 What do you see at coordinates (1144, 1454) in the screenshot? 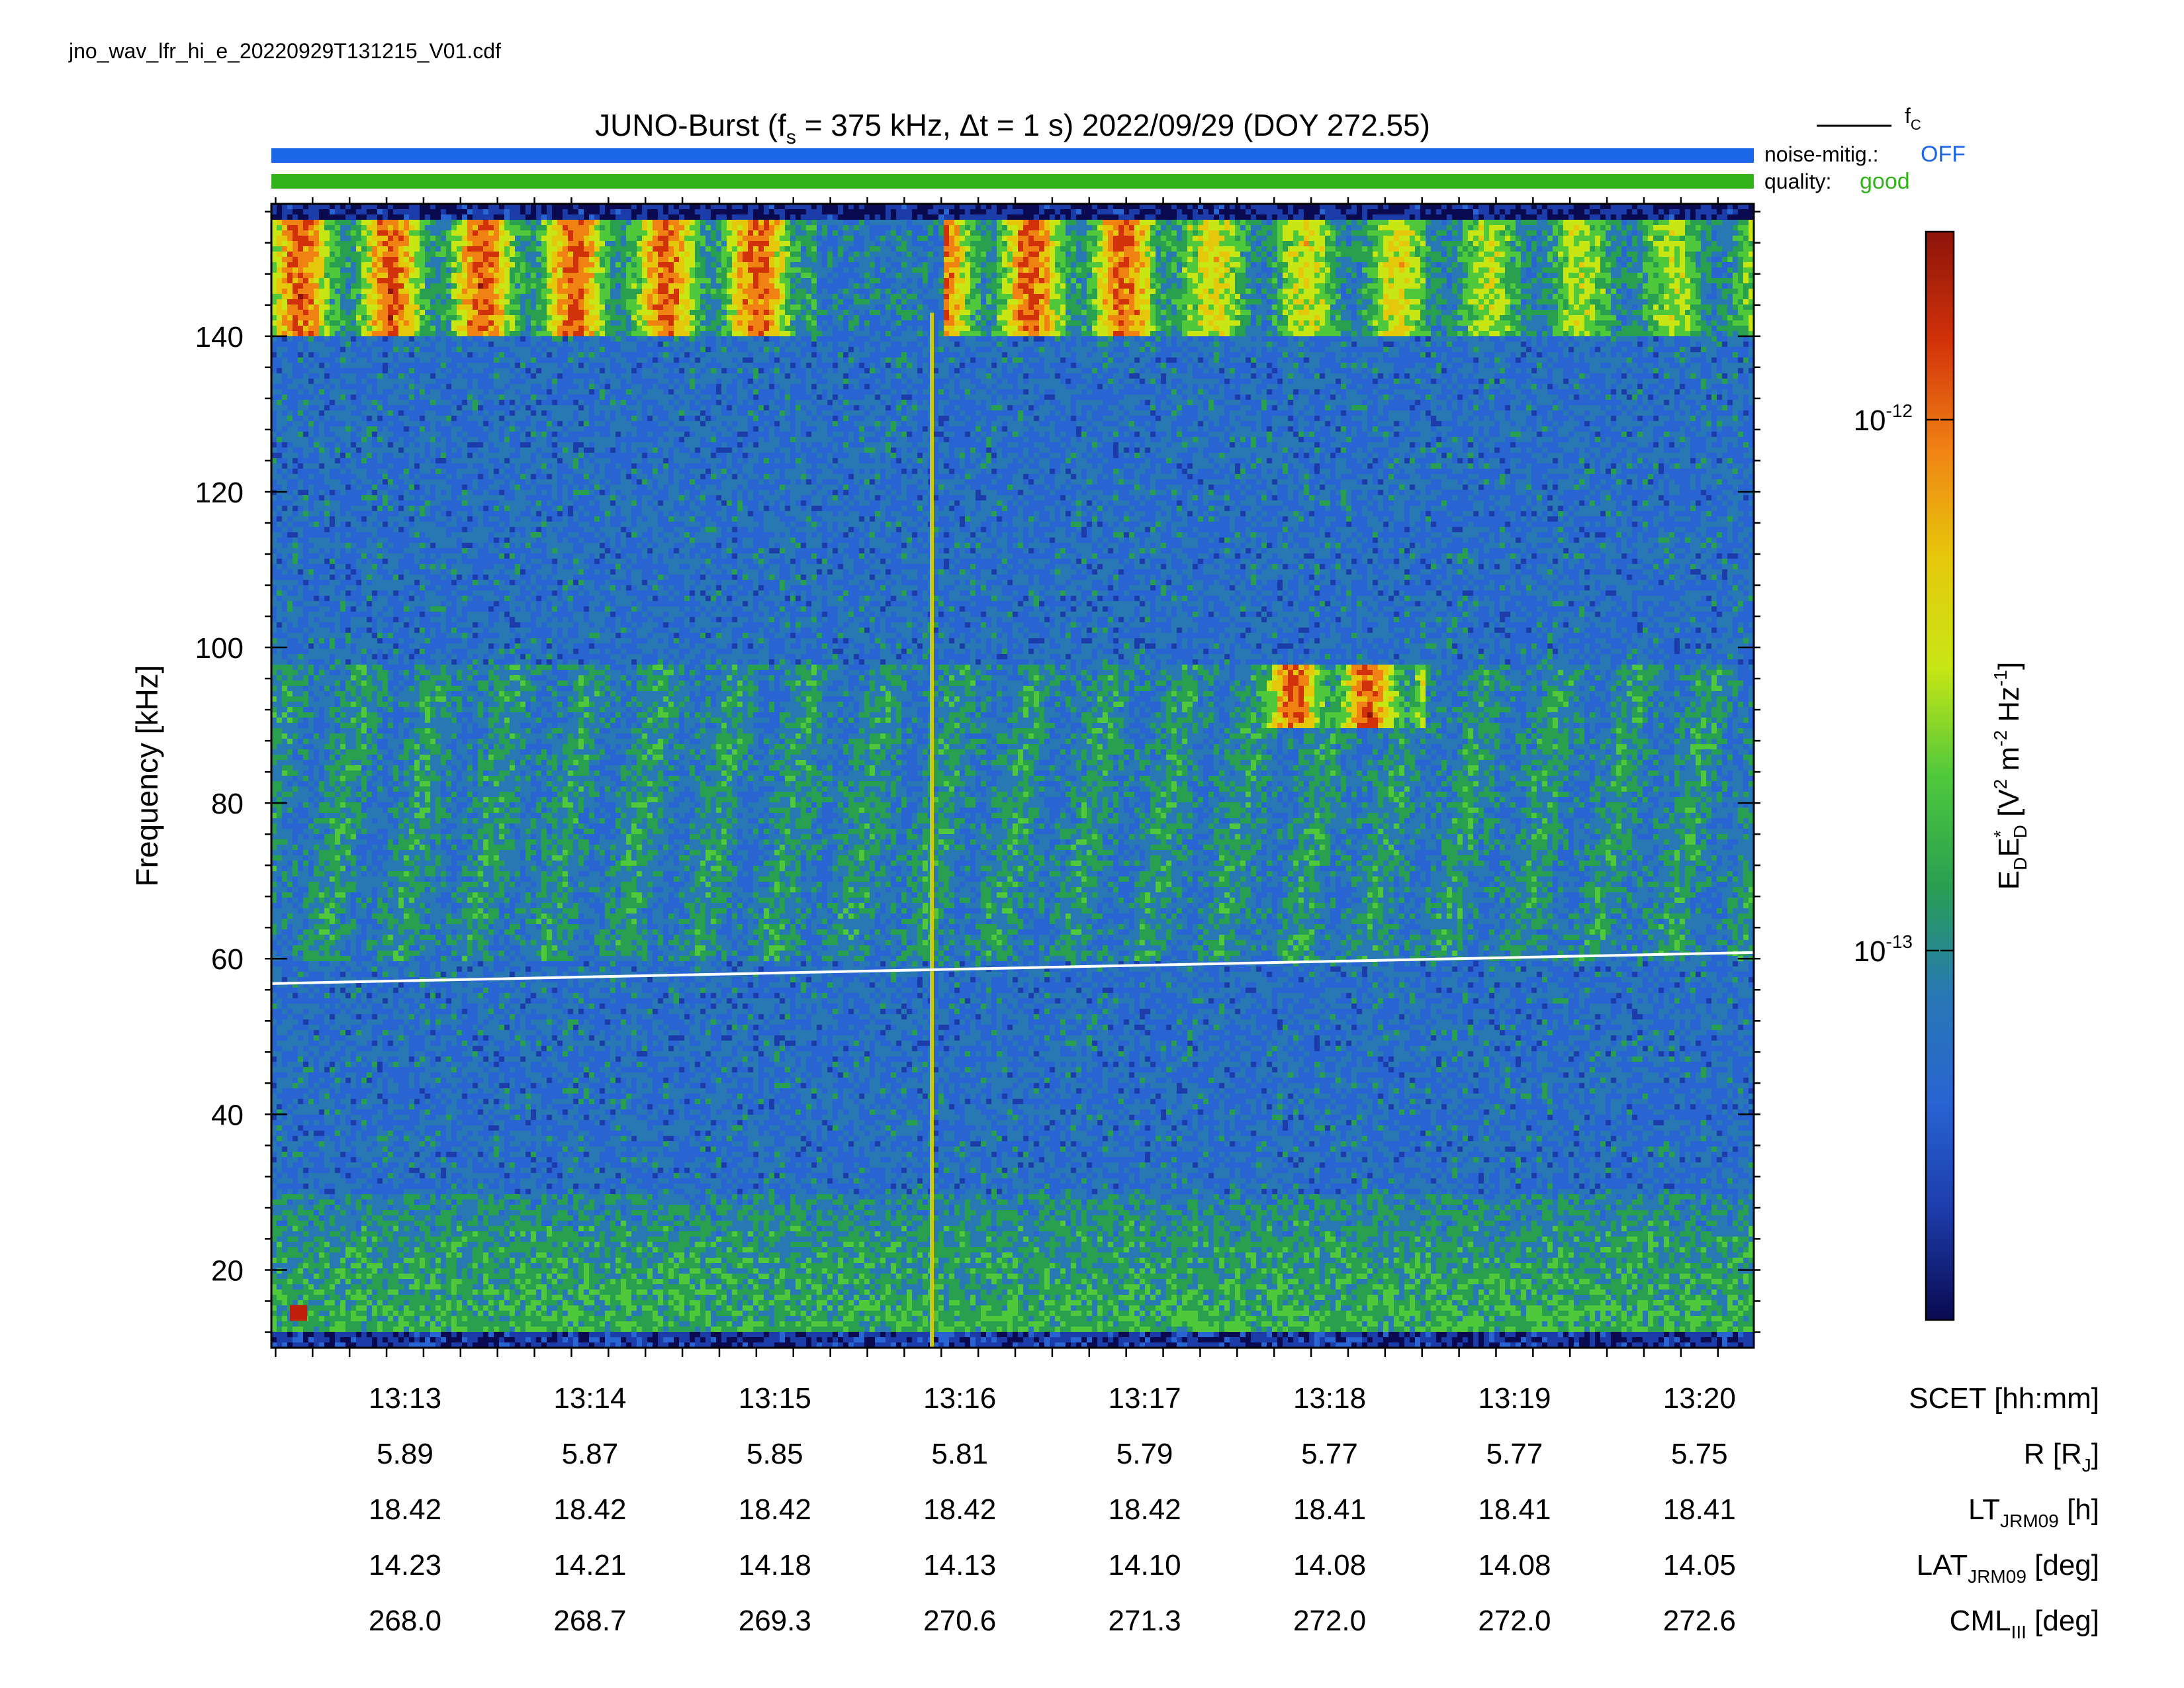
I see `x-row-value: 5.79` at bounding box center [1144, 1454].